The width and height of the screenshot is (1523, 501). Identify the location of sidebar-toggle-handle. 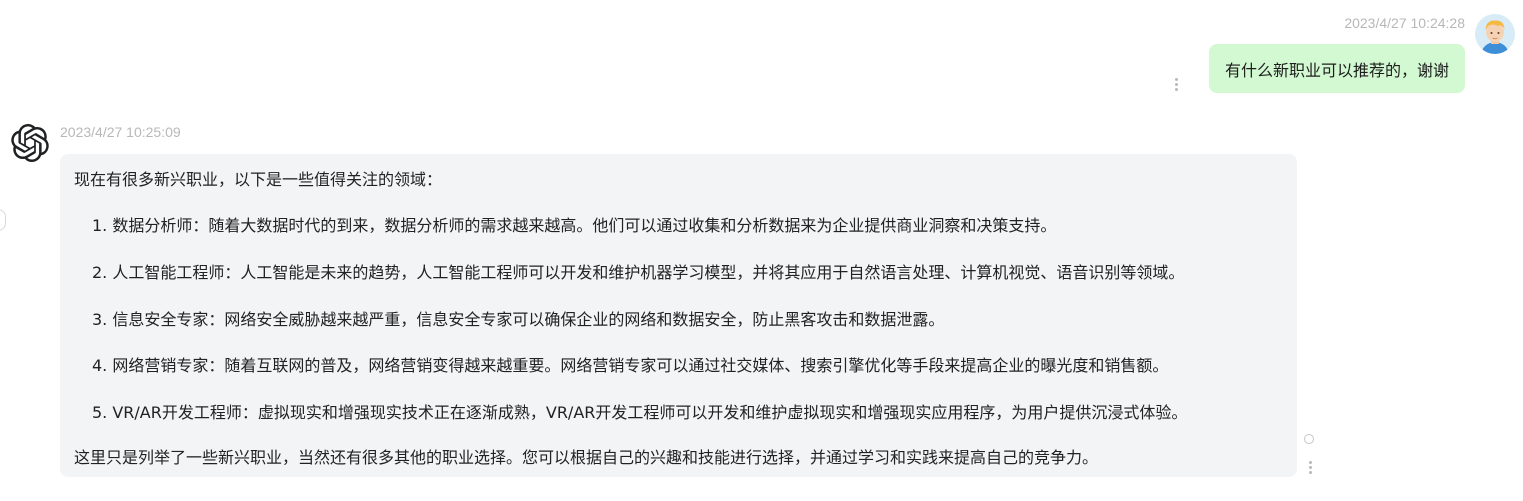
(3, 220).